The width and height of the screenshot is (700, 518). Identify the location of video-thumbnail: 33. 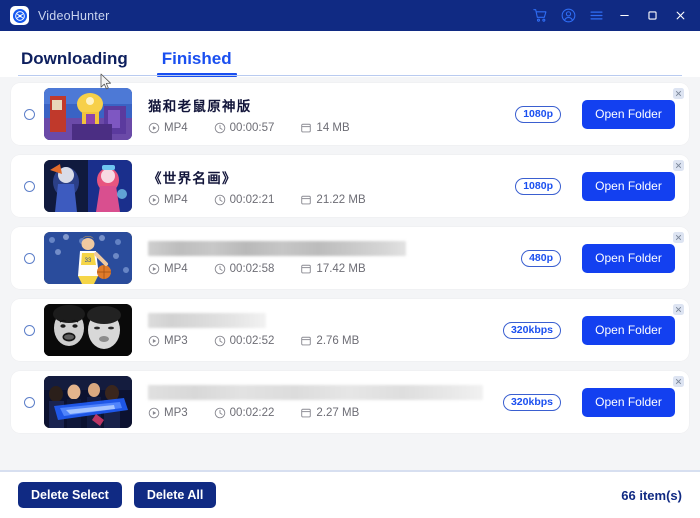
(88, 258).